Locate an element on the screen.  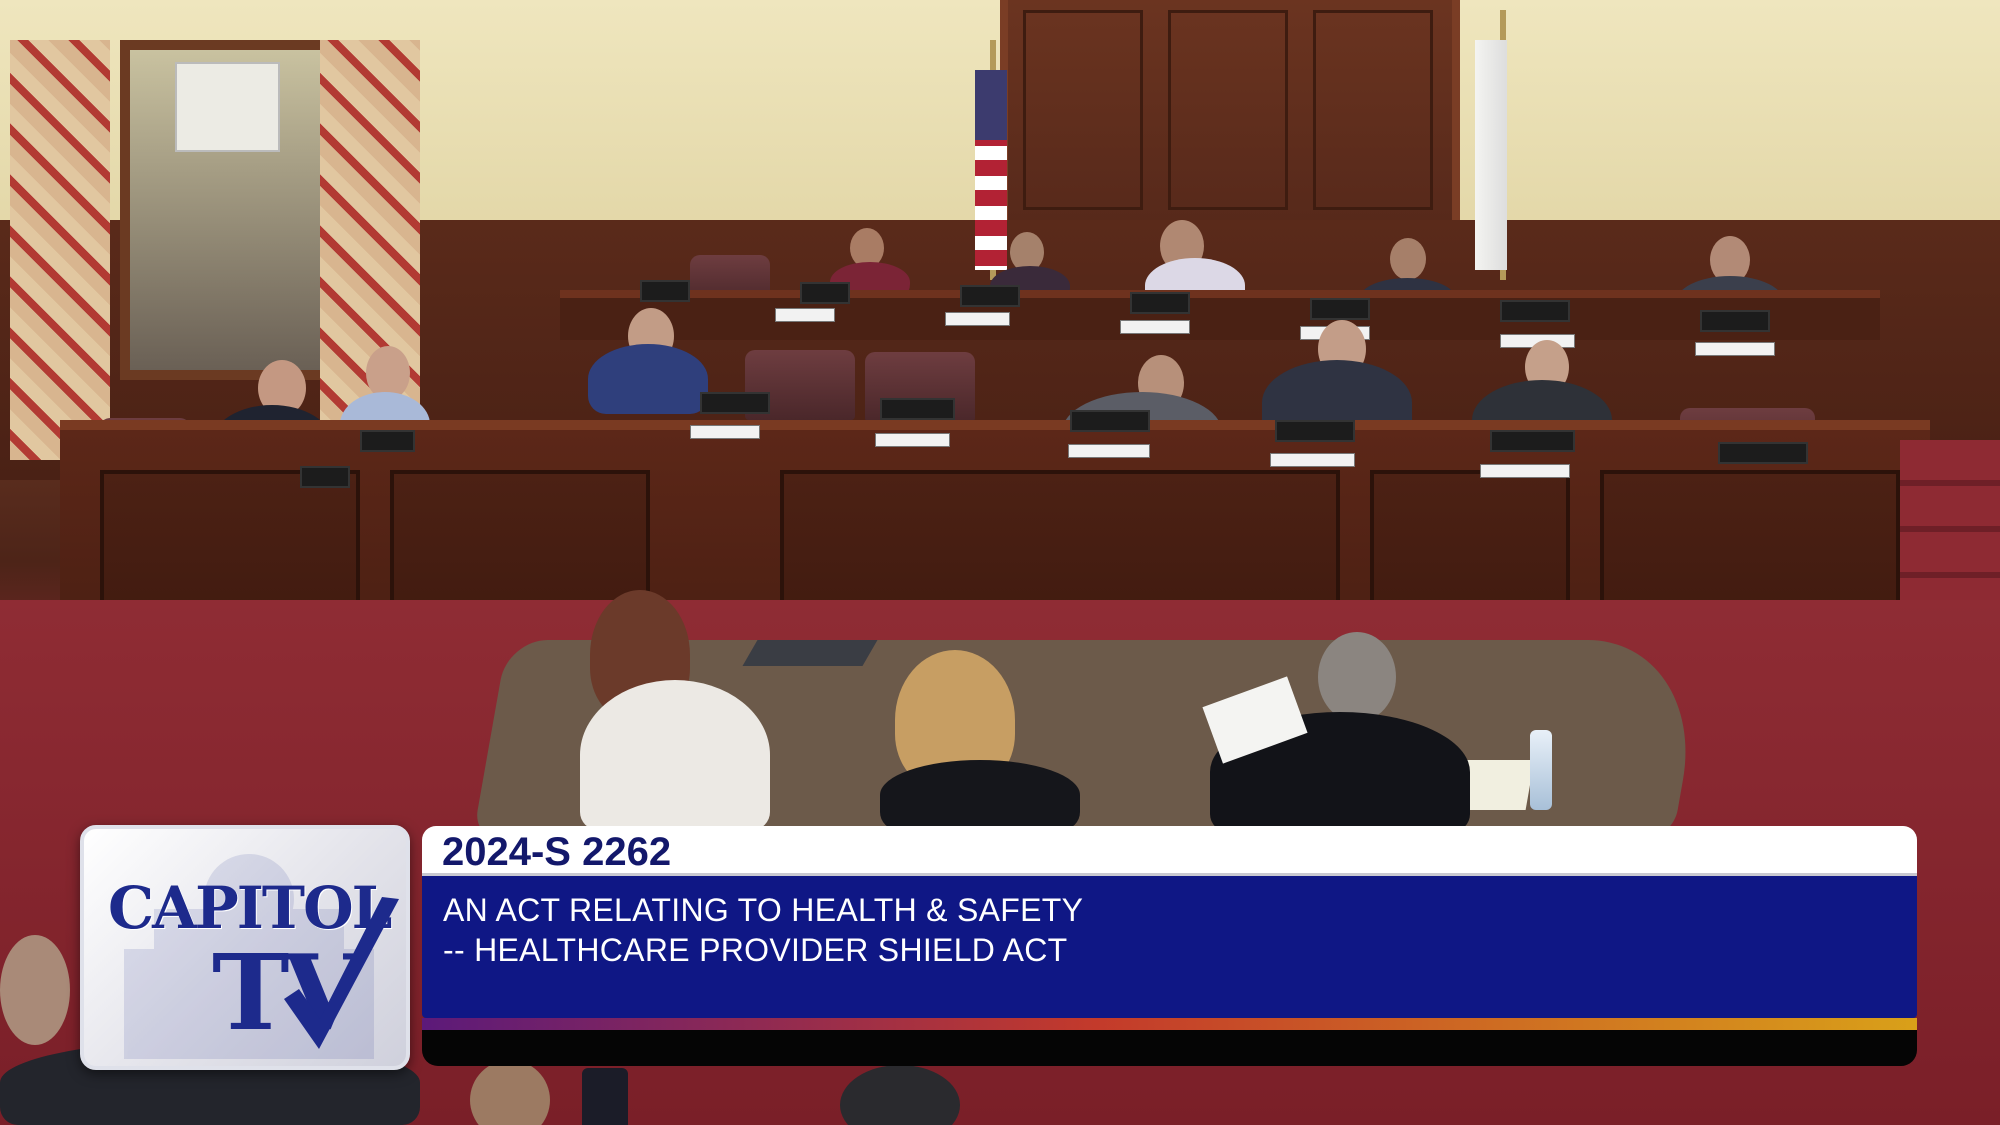
capitol-tv-logo: CAPITOL TV is located at coordinates (245, 947).